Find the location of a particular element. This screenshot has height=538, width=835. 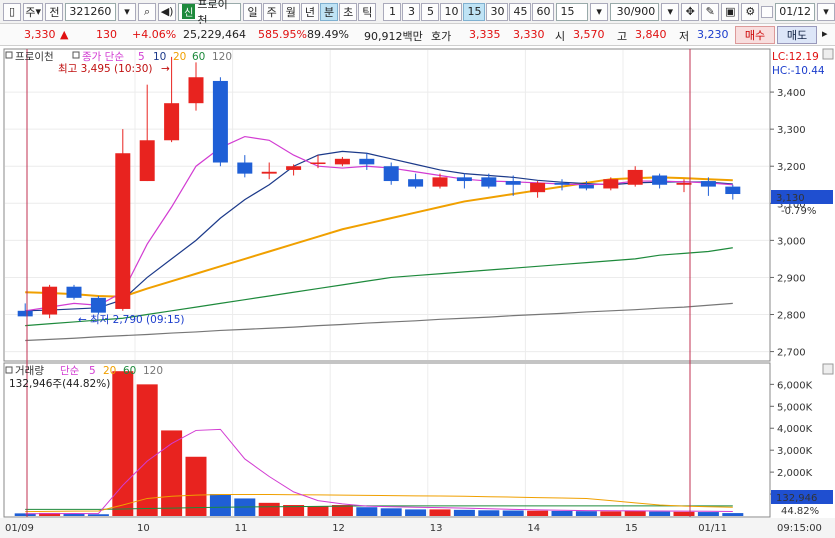

count-dropdown-icon: ▾ is located at coordinates (670, 11).